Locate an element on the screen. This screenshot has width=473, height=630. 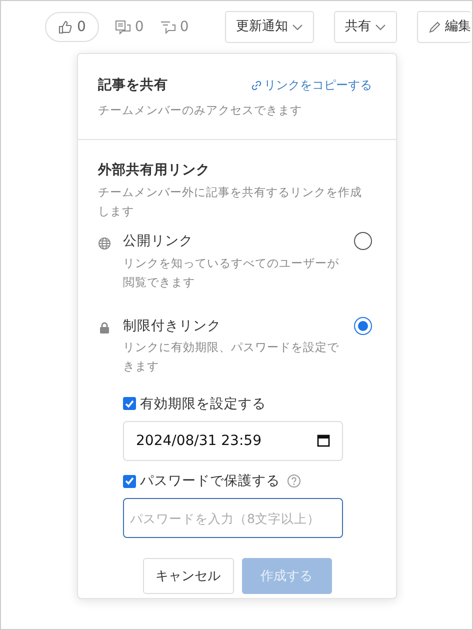
reply-icon is located at coordinates (168, 27).